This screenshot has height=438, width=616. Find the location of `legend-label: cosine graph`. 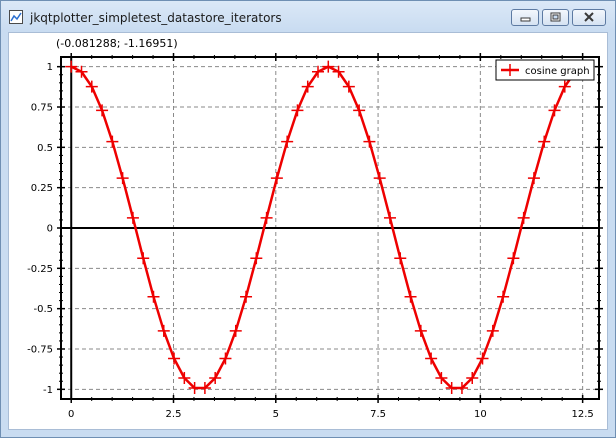

legend-label: cosine graph is located at coordinates (557, 71).